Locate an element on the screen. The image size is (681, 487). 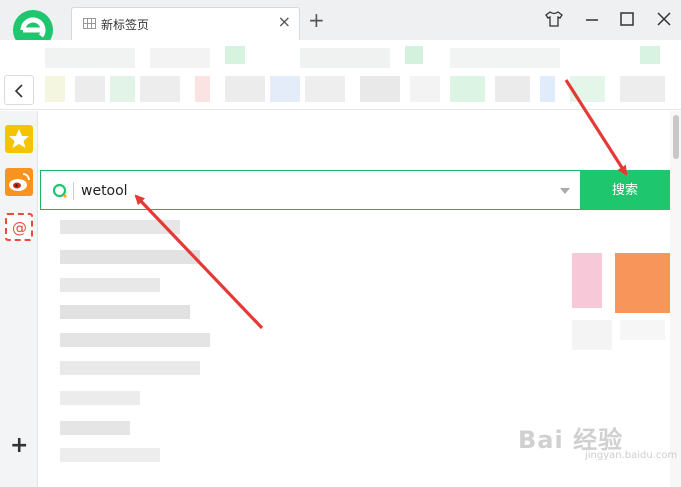
skin-shirt-icon is located at coordinates (554, 19).